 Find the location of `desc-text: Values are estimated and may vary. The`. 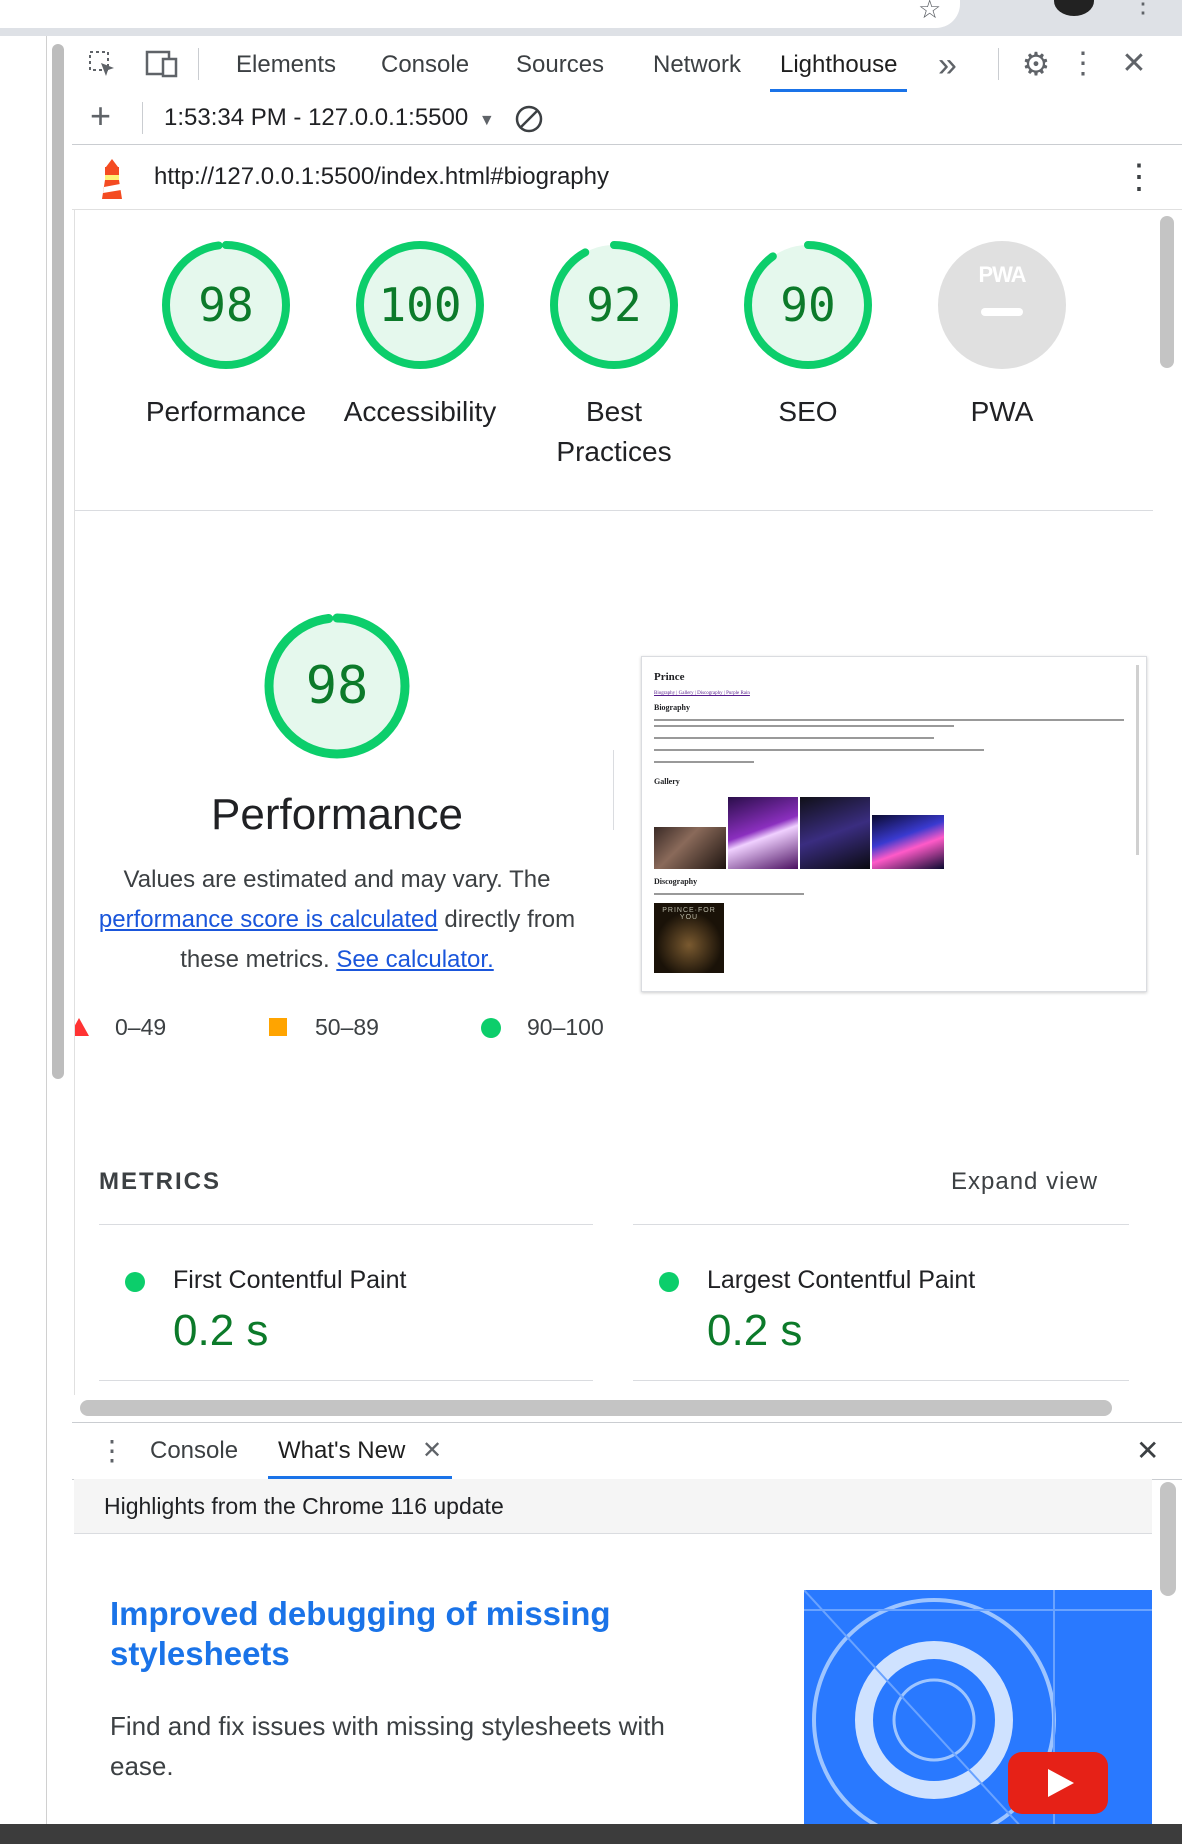

desc-text: Values are estimated and may vary. The is located at coordinates (337, 879).